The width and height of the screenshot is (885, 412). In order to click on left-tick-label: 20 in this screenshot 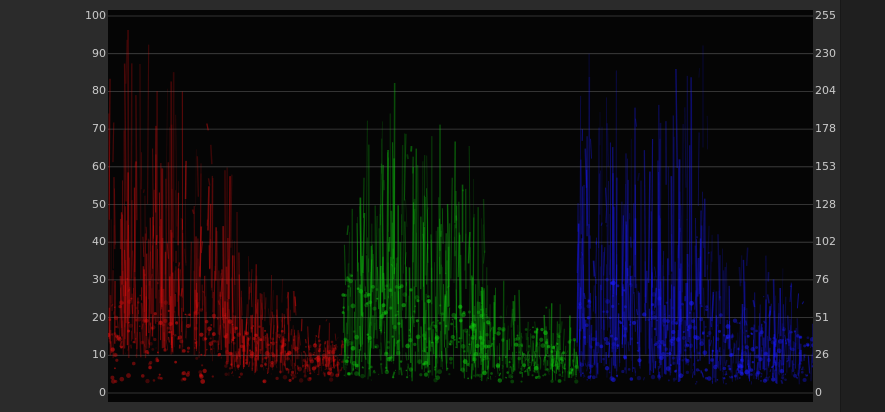, I will do `click(99, 317)`.